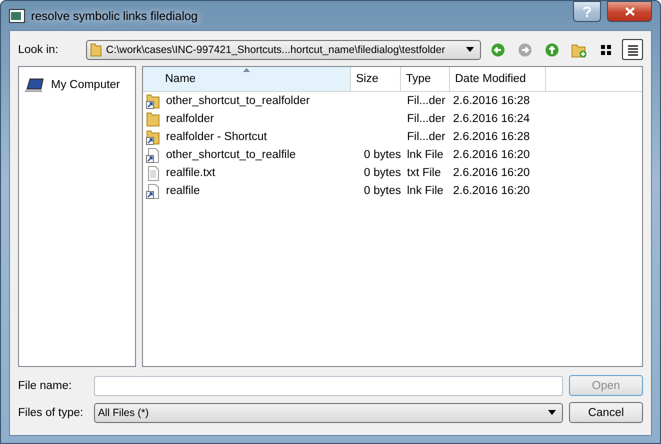 Image resolution: width=661 pixels, height=444 pixels. Describe the element at coordinates (247, 173) in the screenshot. I see `file-name-cell: realfile.txt` at that location.